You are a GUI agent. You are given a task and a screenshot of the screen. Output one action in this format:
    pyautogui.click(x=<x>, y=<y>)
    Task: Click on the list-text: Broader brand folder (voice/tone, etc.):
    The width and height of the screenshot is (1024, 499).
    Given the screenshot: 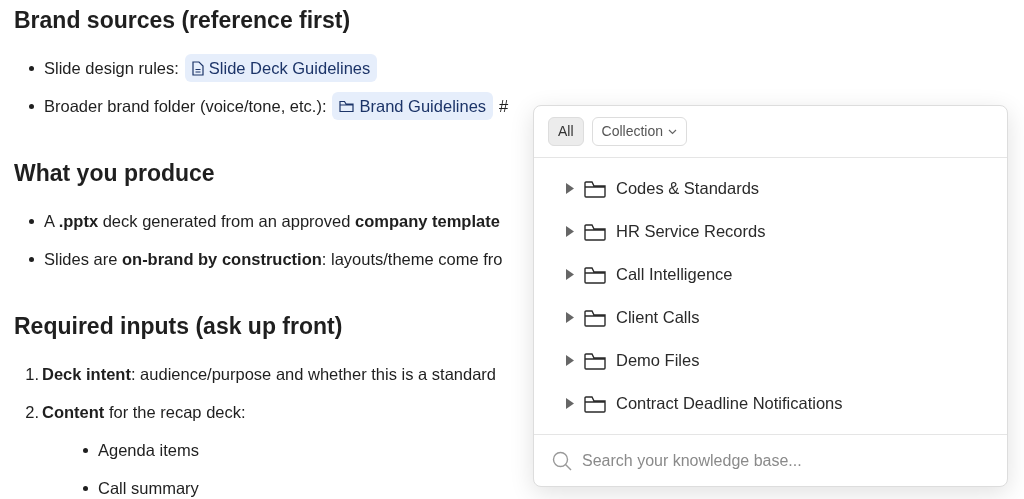 What is the action you would take?
    pyautogui.click(x=185, y=106)
    